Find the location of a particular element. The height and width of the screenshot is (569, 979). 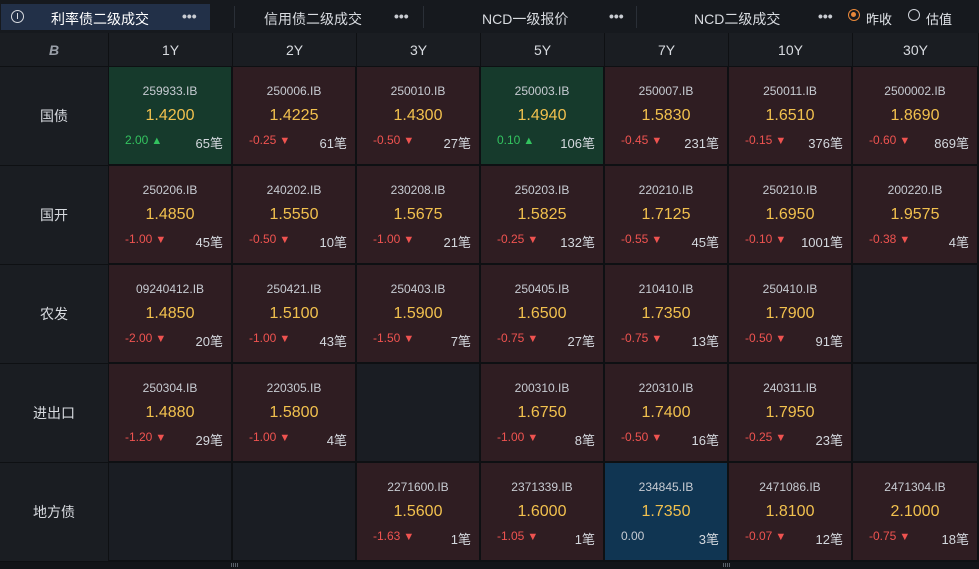

radio-prev-close is located at coordinates (854, 15).